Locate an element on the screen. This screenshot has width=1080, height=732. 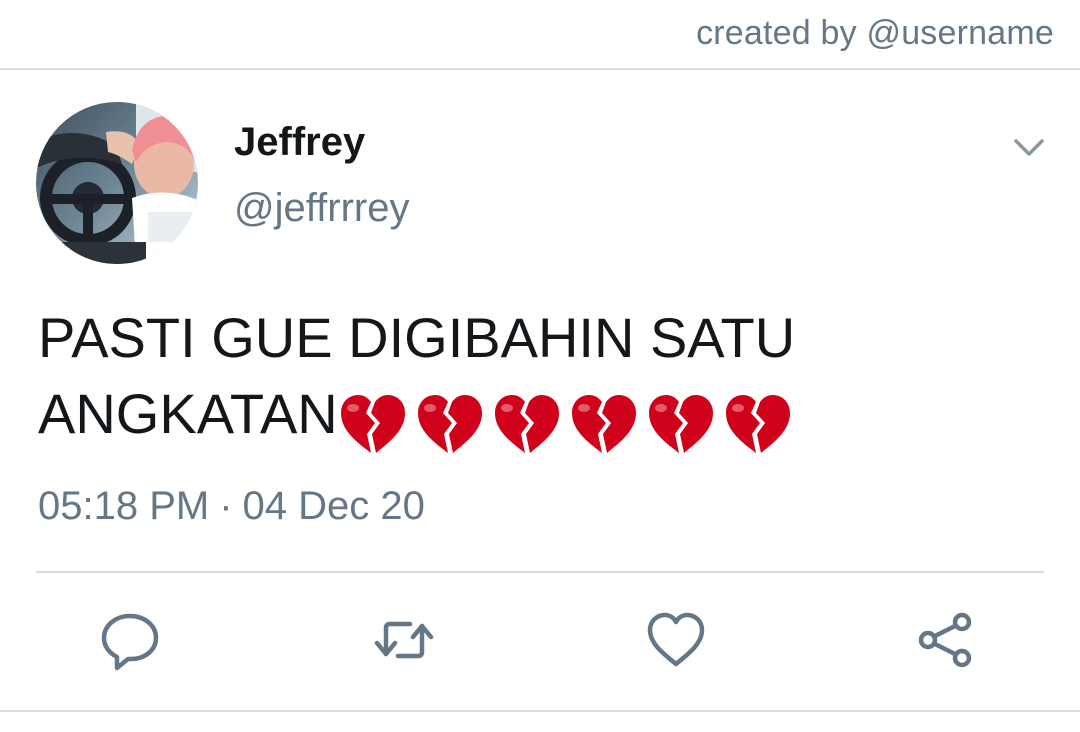
retweet-icon is located at coordinates (404, 640).